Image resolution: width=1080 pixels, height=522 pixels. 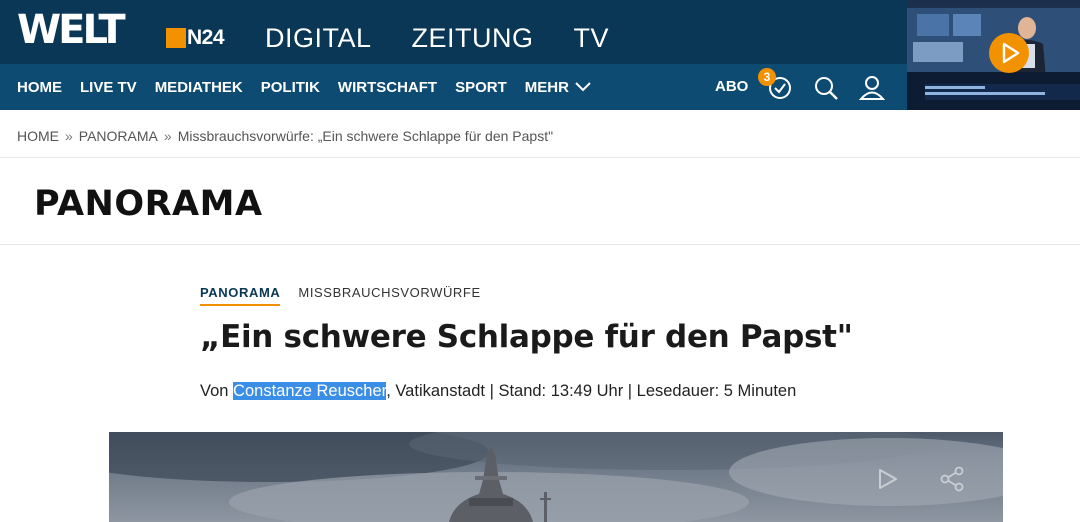 I want to click on top-bar: WELT N24 DIGITAL ZEITUNG TV, so click(x=453, y=32).